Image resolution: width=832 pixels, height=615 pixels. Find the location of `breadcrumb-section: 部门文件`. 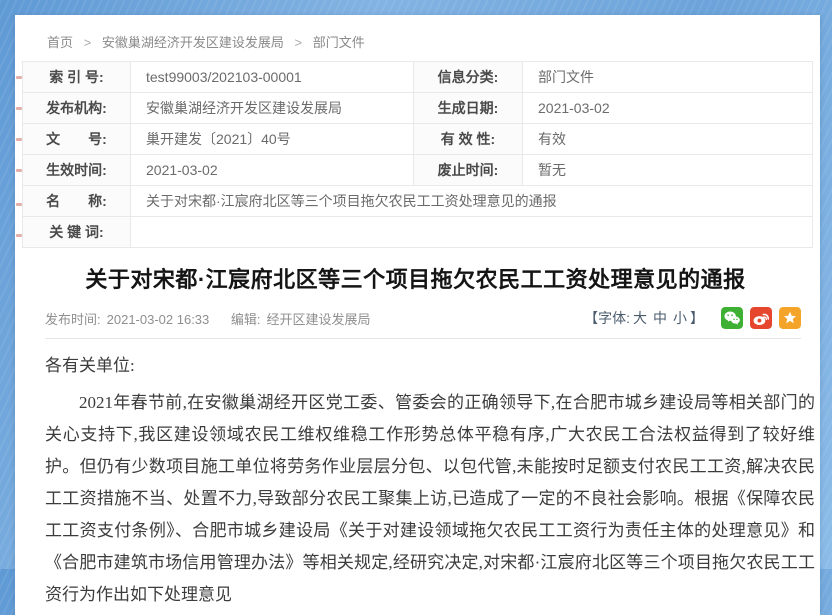

breadcrumb-section: 部门文件 is located at coordinates (339, 42).